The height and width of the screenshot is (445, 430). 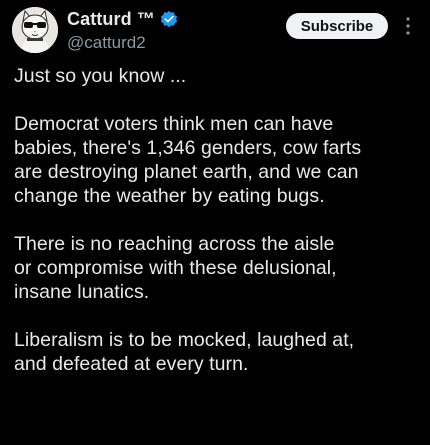 What do you see at coordinates (337, 26) in the screenshot?
I see `subscribe-button: Subscribe` at bounding box center [337, 26].